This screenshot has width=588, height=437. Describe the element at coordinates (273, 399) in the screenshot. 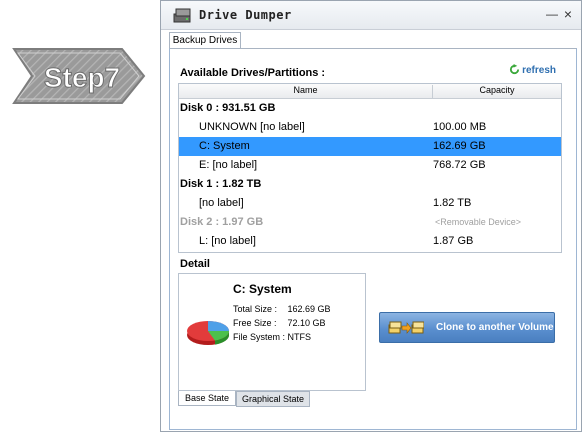

I see `tab-graphical-state: Graphical State` at that location.